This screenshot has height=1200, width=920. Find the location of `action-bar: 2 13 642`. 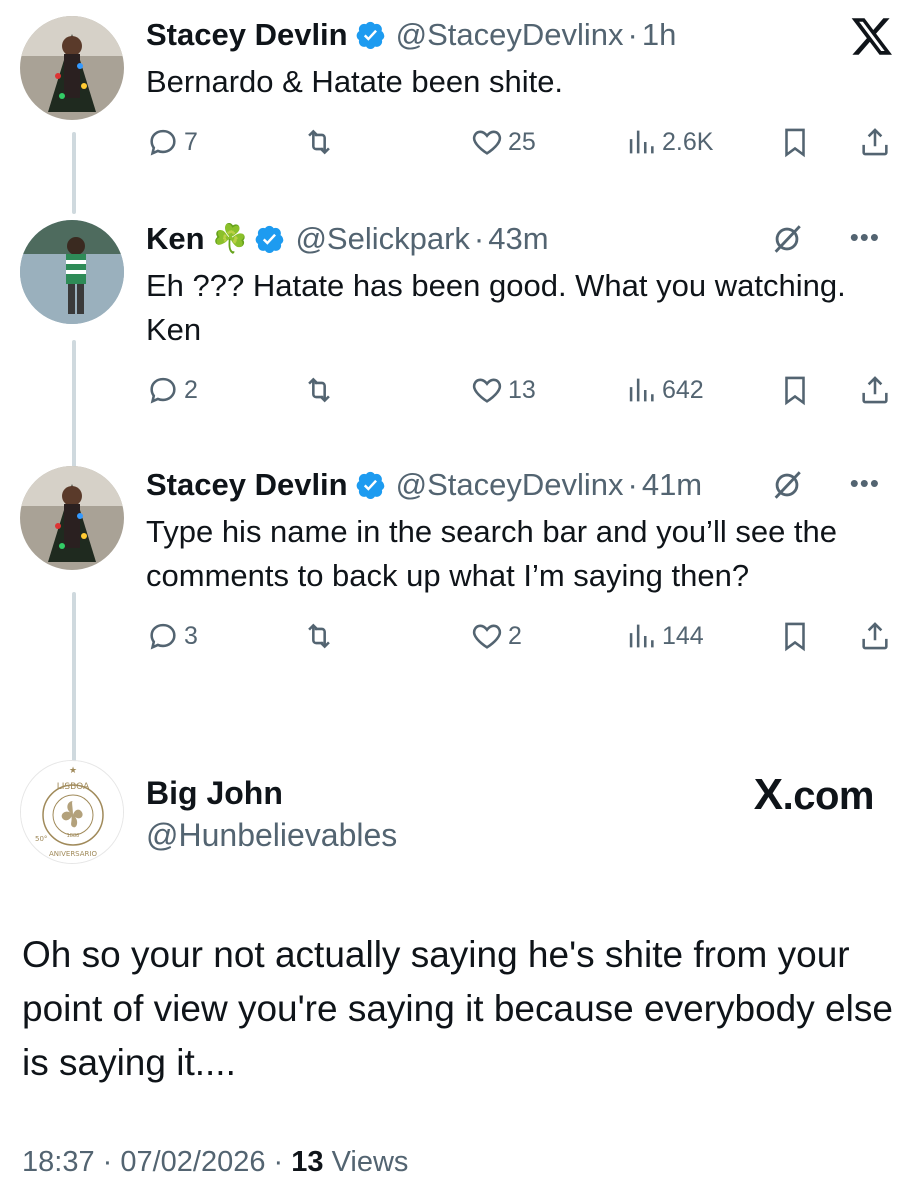

action-bar: 2 13 642 is located at coordinates (523, 390).